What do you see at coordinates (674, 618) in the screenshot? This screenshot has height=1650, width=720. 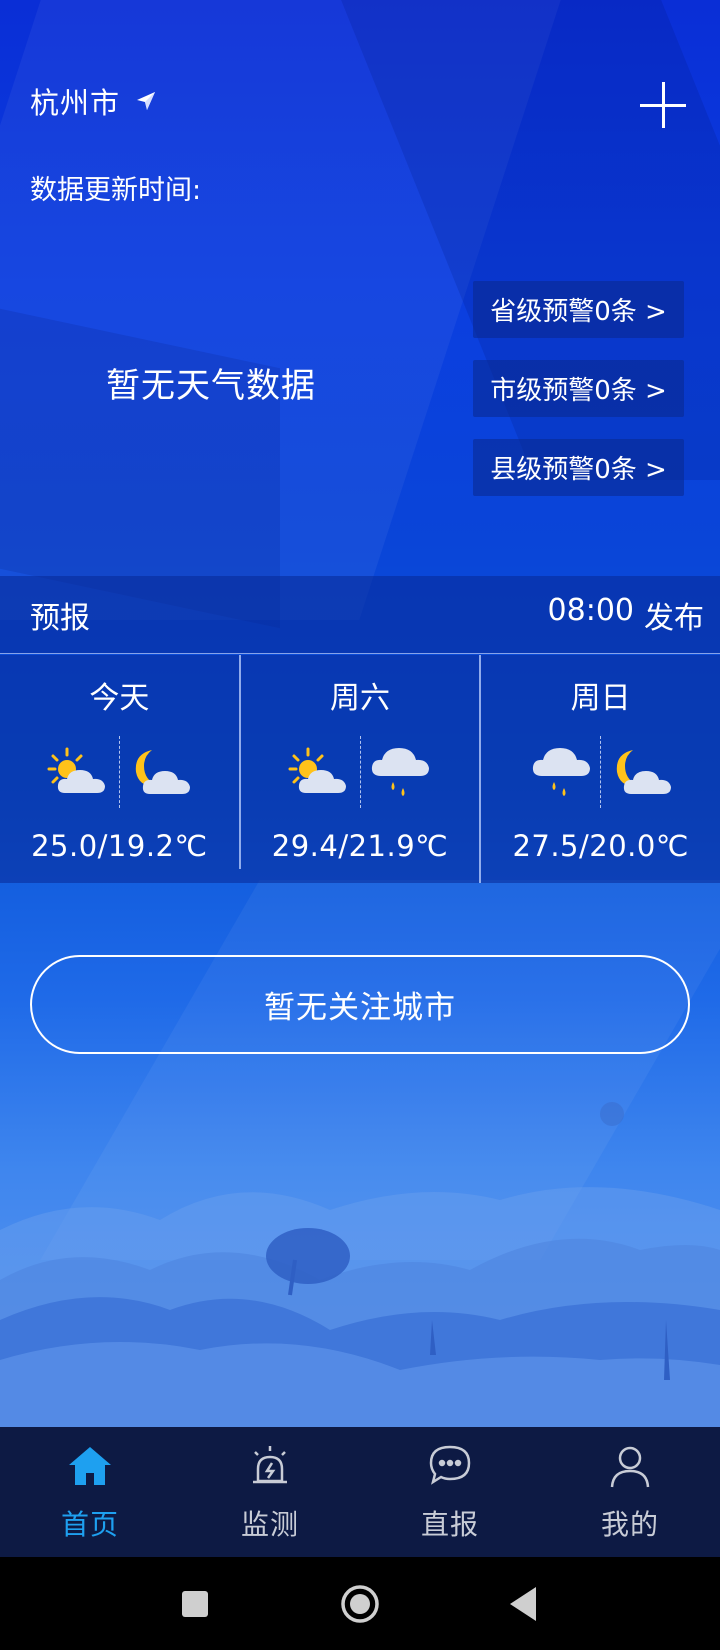 I see `publish-time-label: 发布` at bounding box center [674, 618].